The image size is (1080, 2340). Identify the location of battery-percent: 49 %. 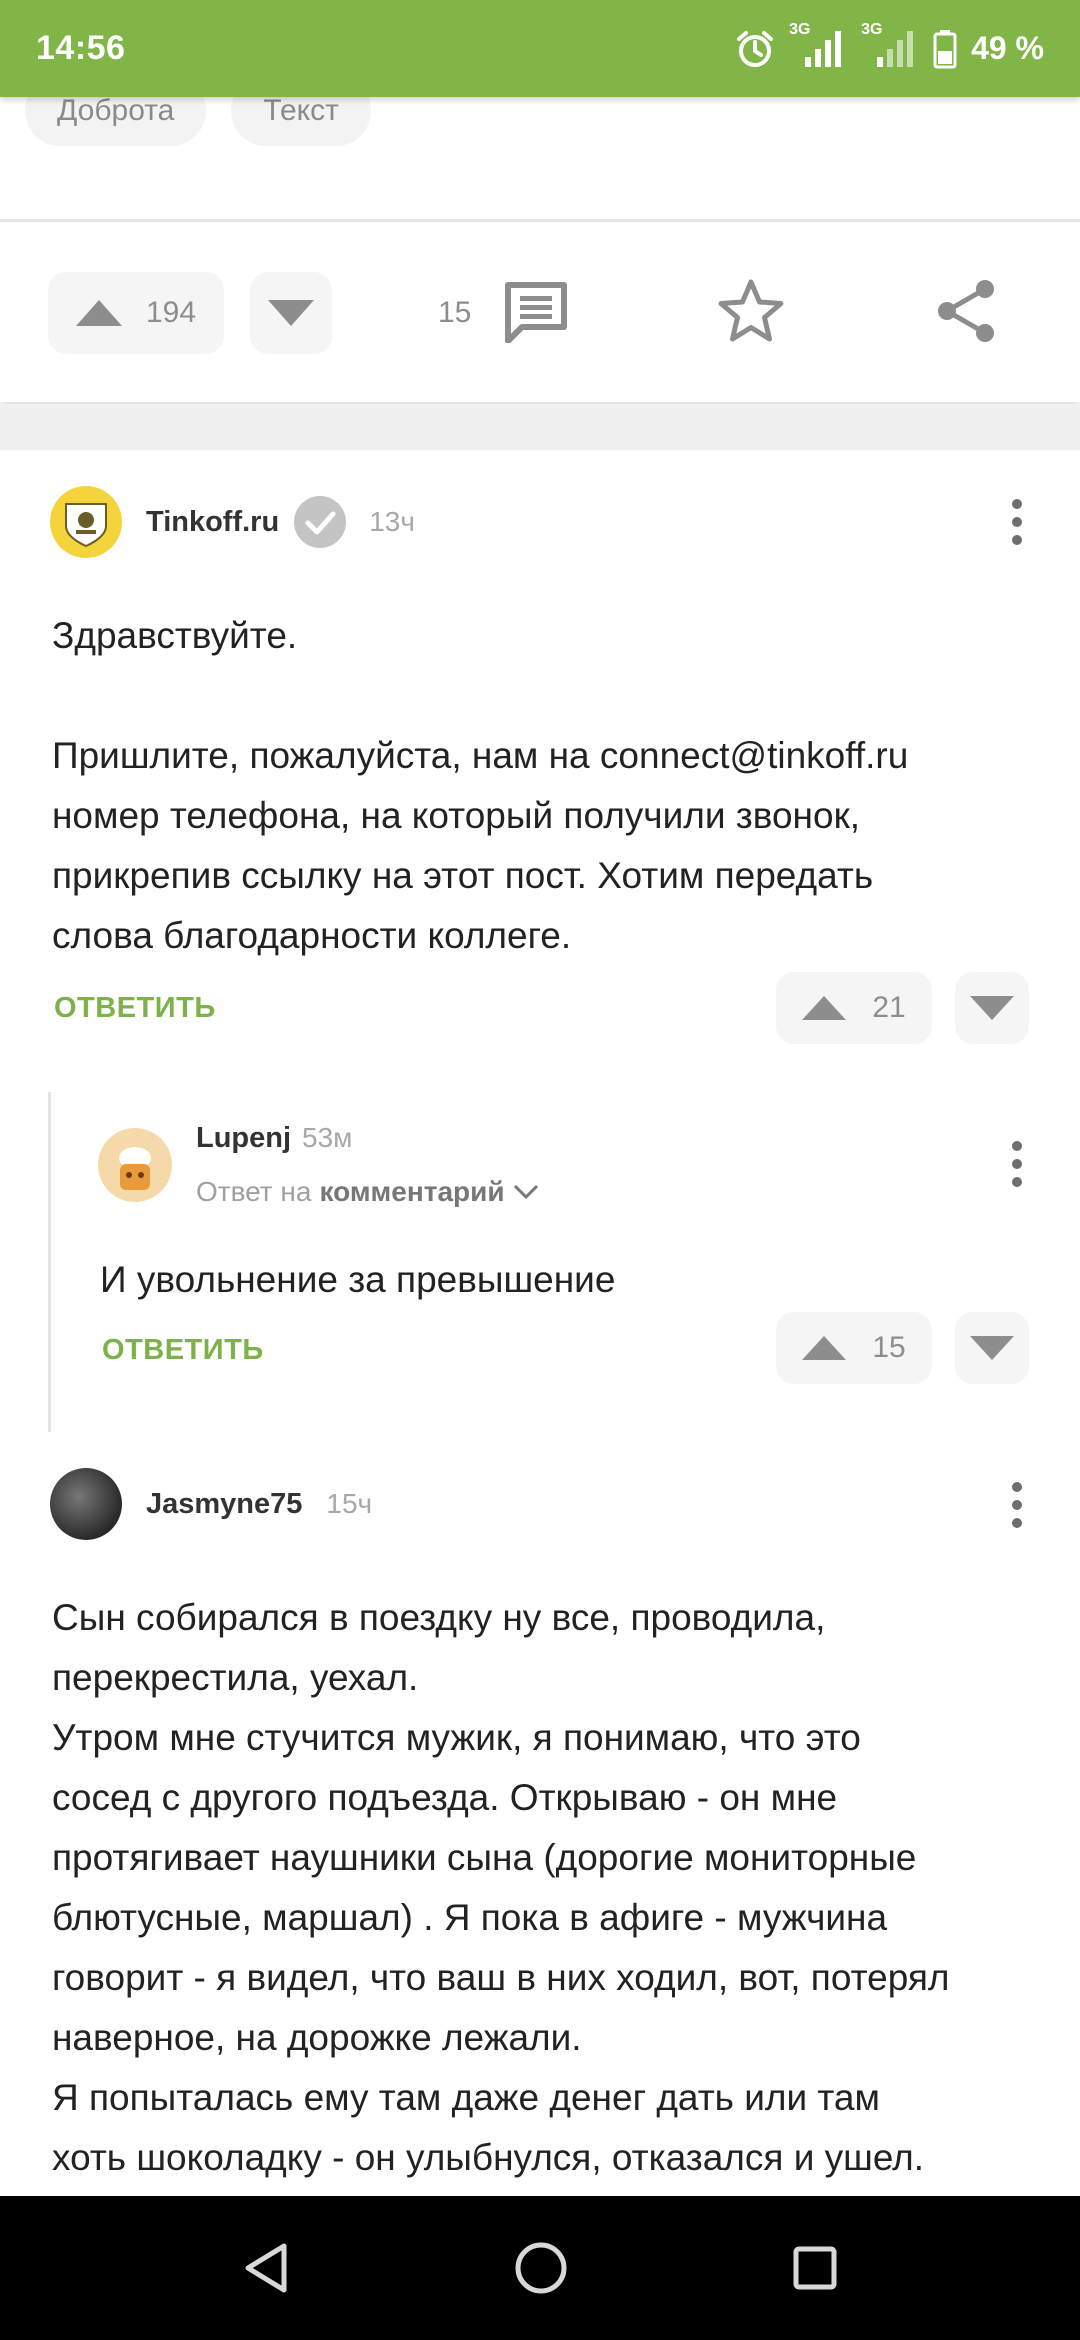
(1007, 48).